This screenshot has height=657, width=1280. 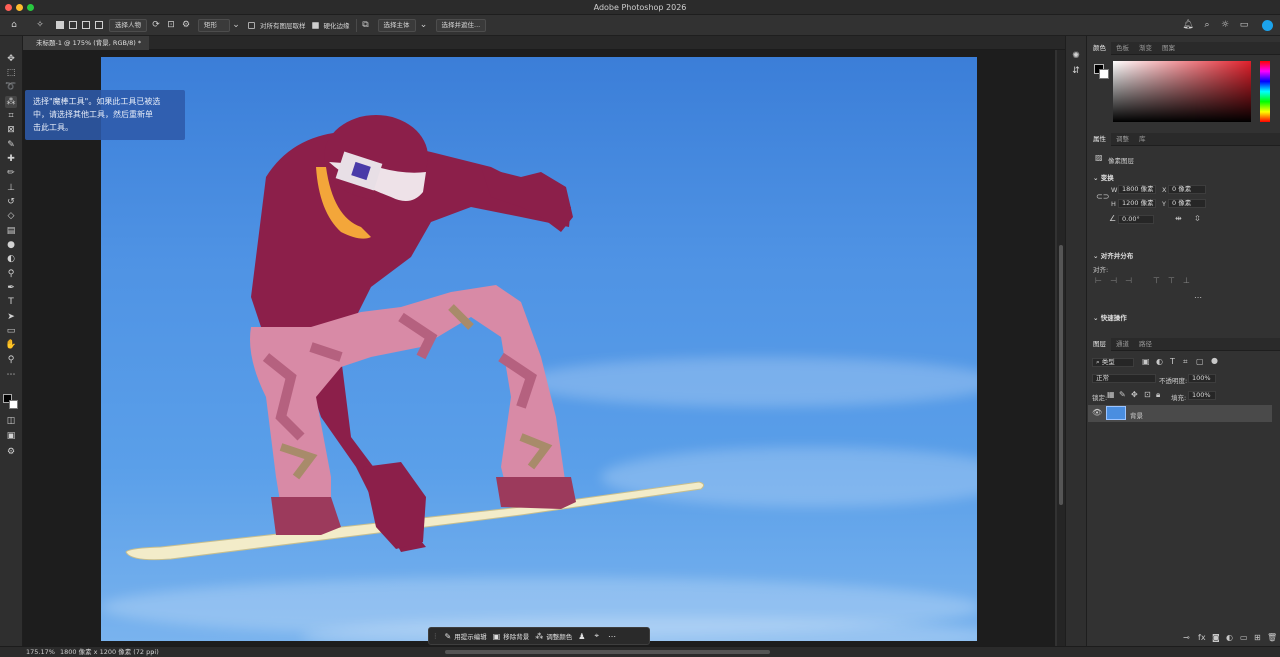 What do you see at coordinates (1076, 71) in the screenshot?
I see `history-icon: ⇵` at bounding box center [1076, 71].